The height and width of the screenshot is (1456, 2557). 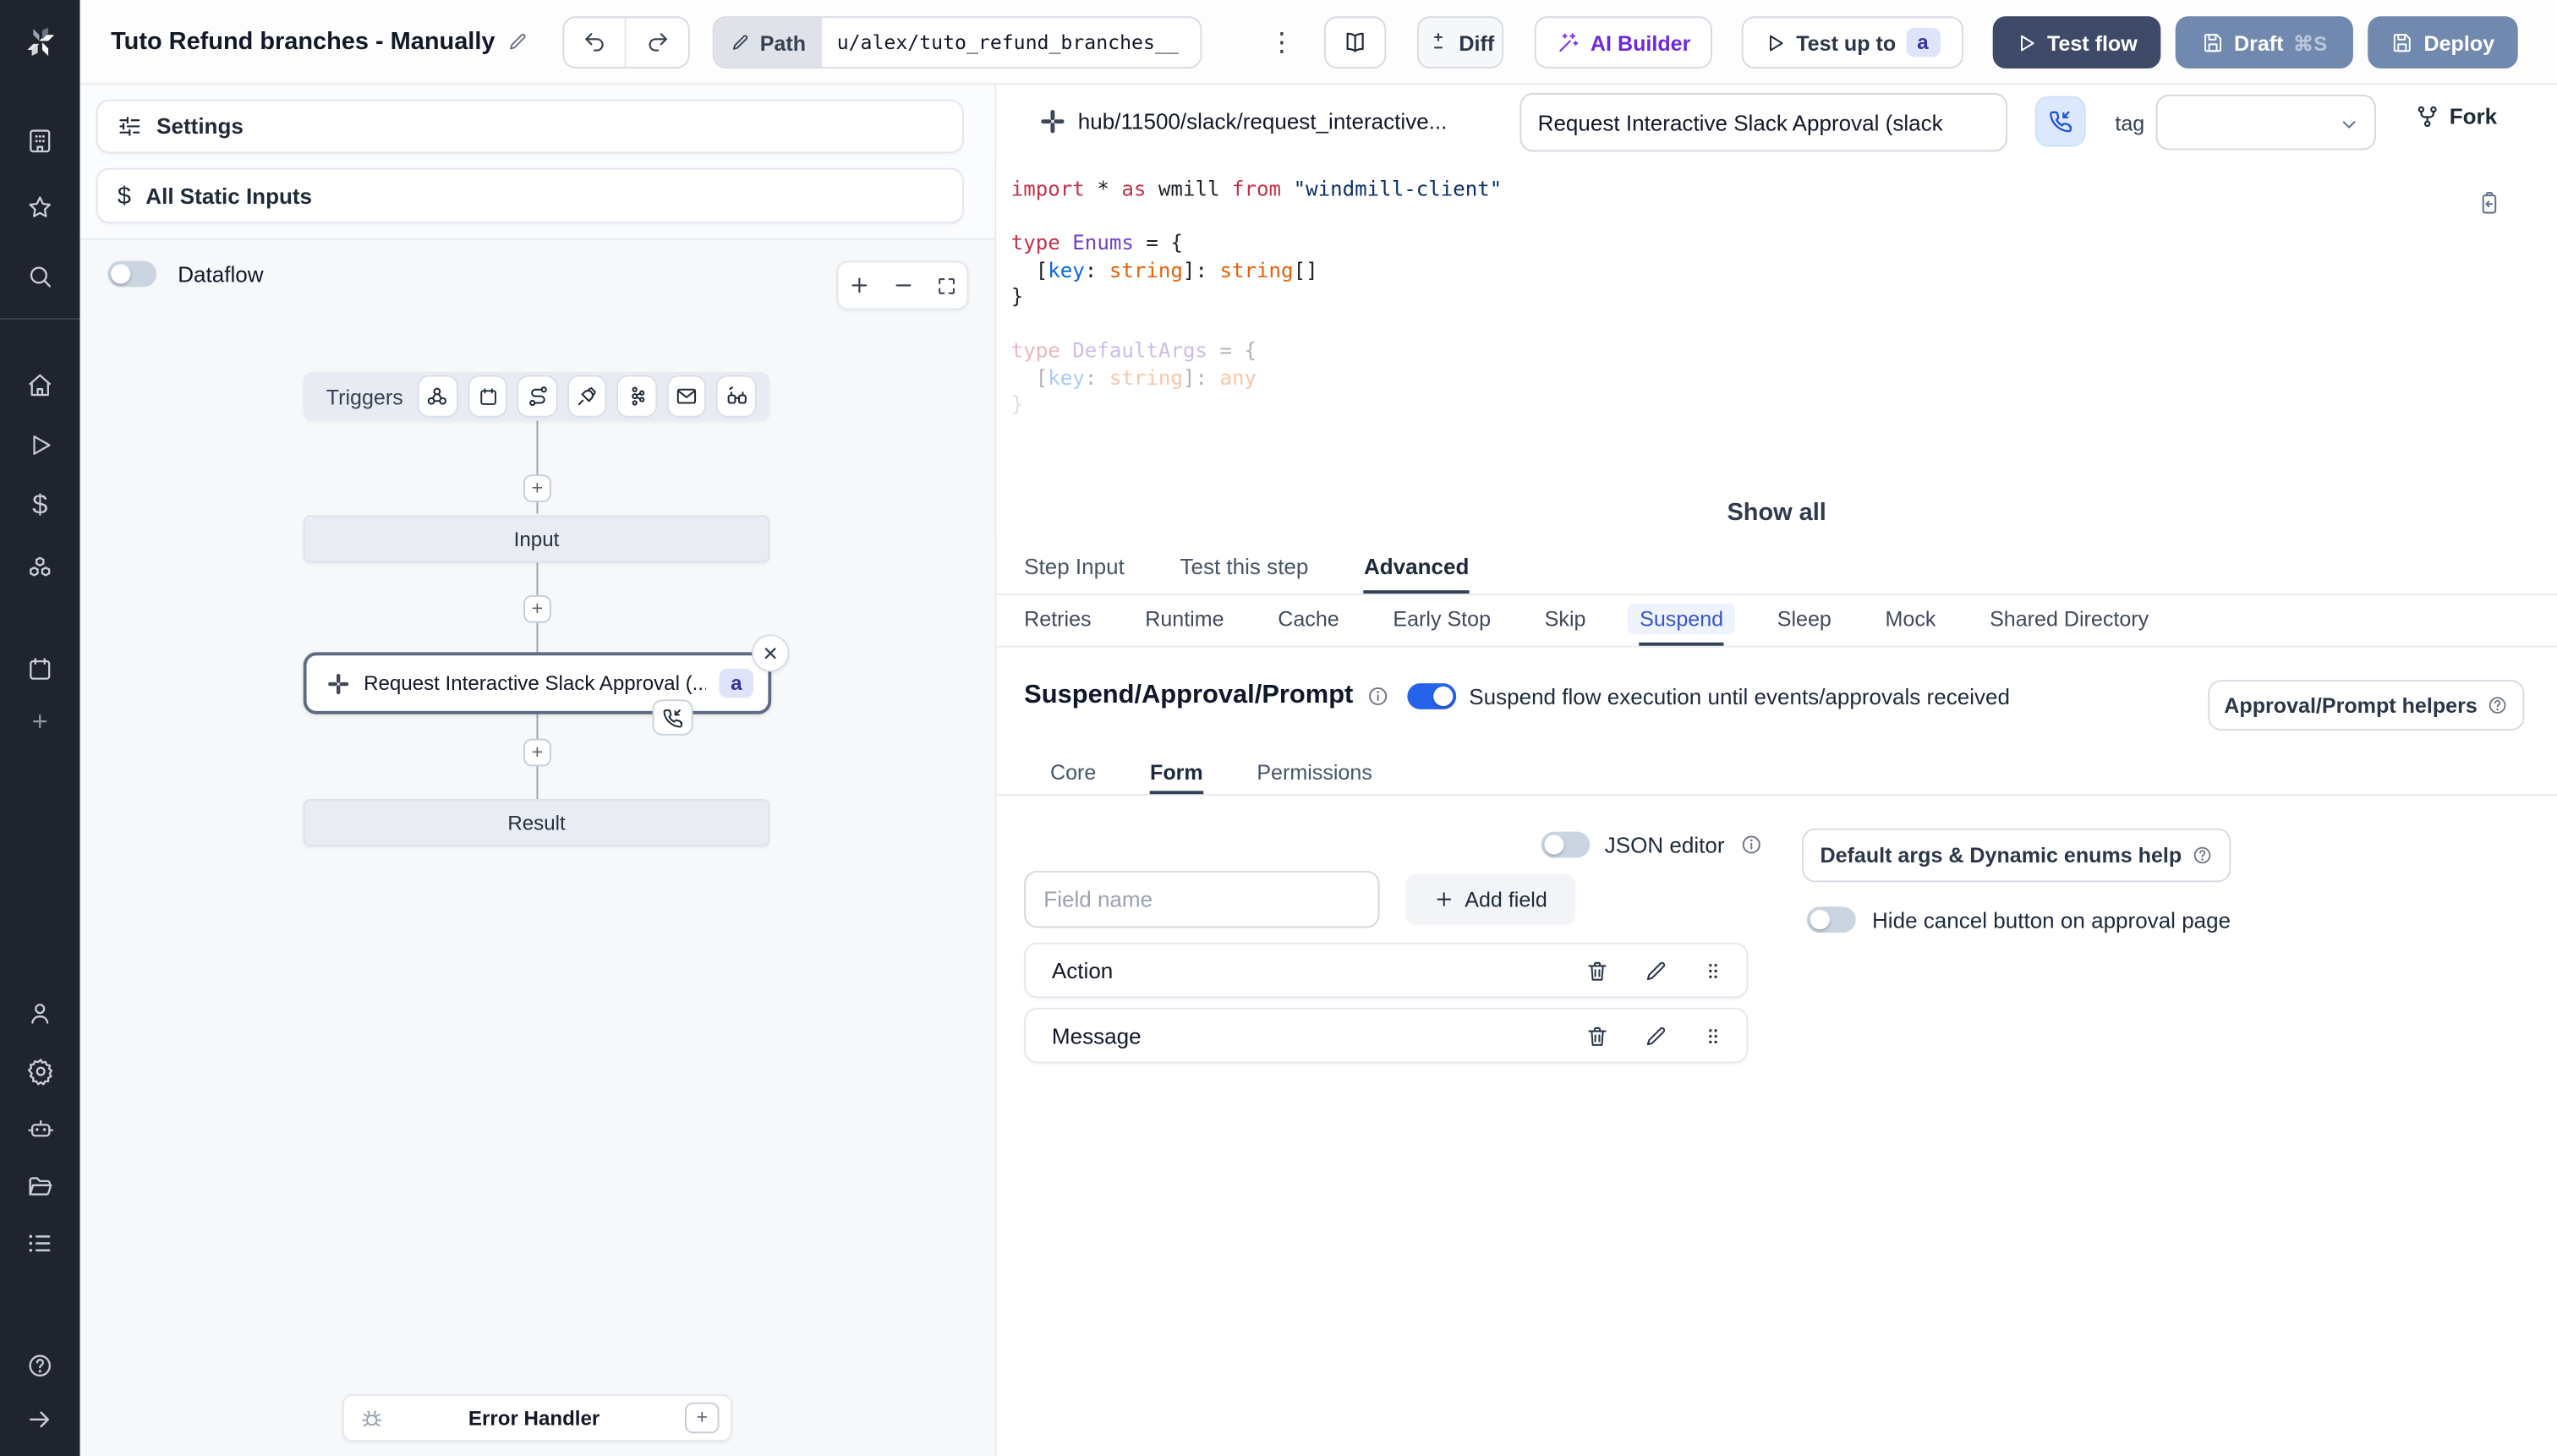 I want to click on deploy-button: Deploy, so click(x=2443, y=42).